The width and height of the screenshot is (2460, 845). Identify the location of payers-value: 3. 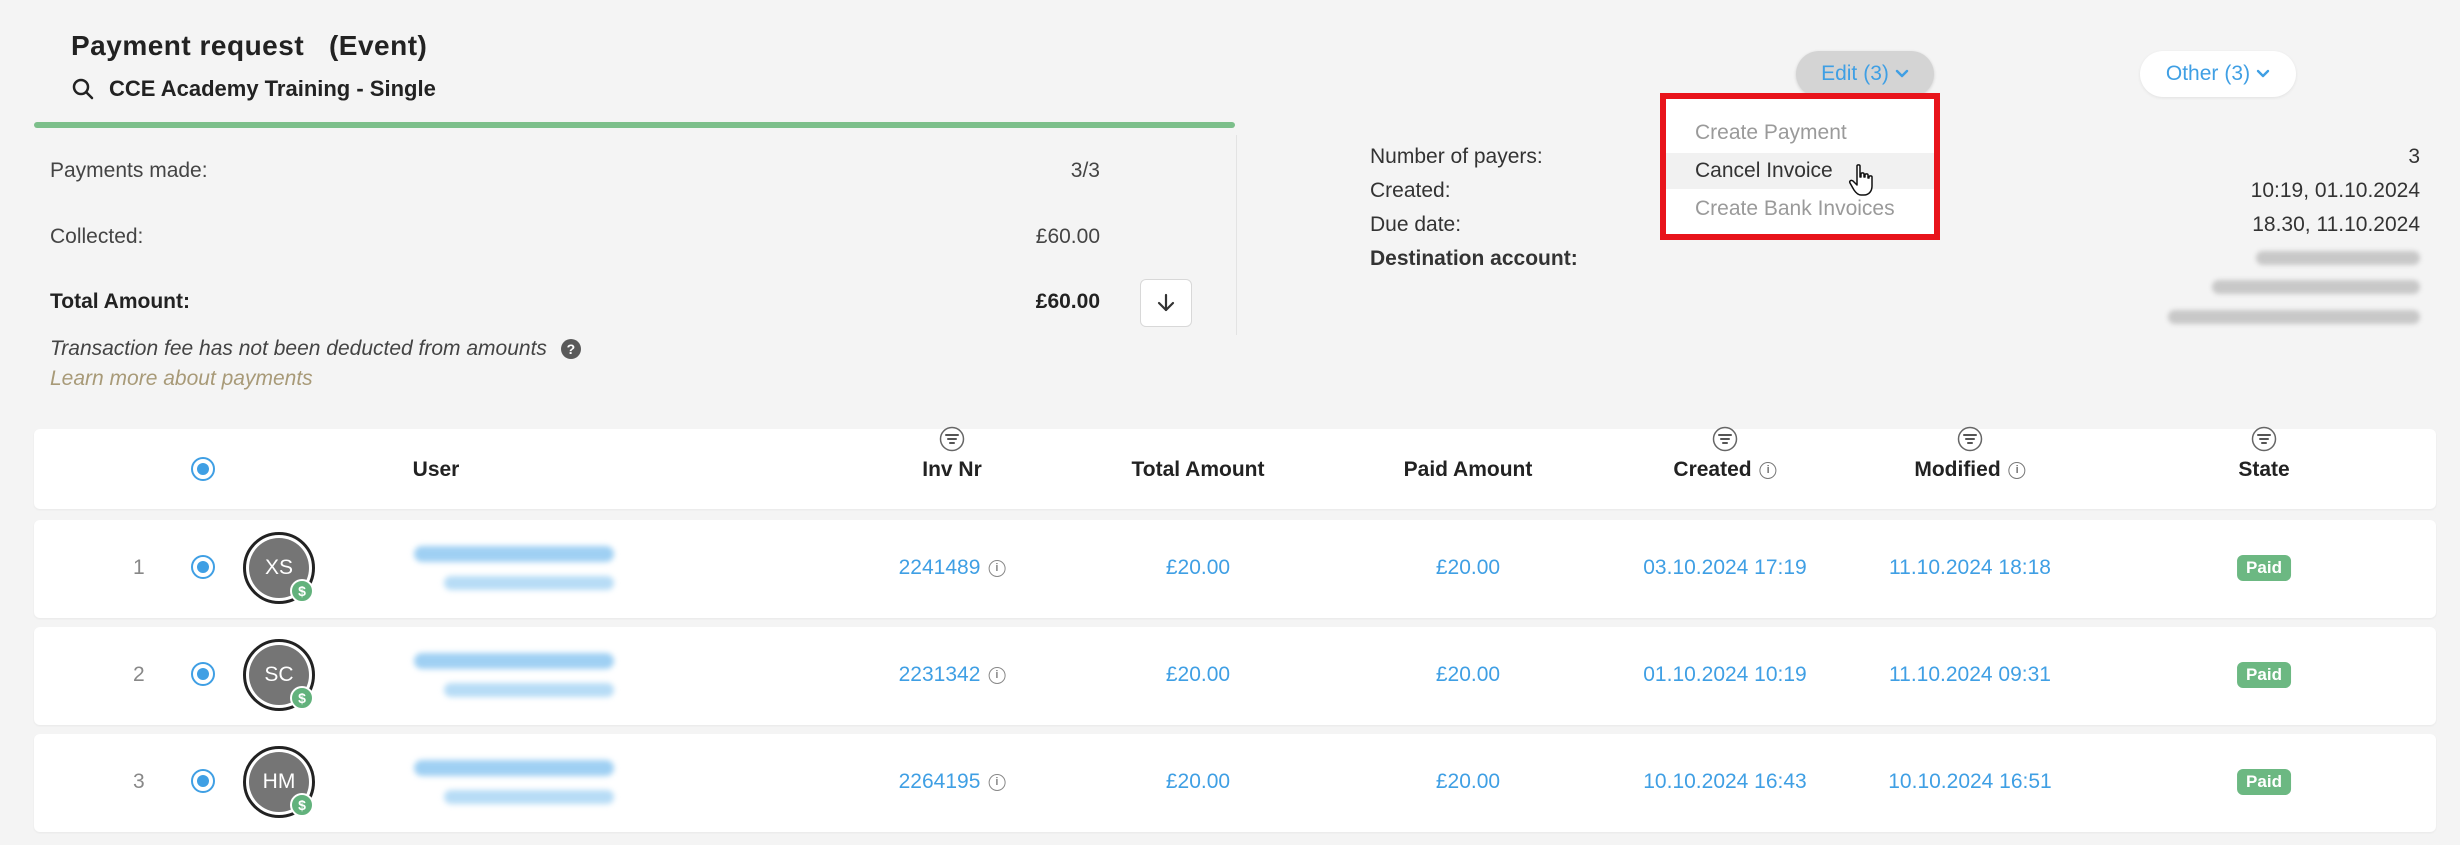
(2414, 156).